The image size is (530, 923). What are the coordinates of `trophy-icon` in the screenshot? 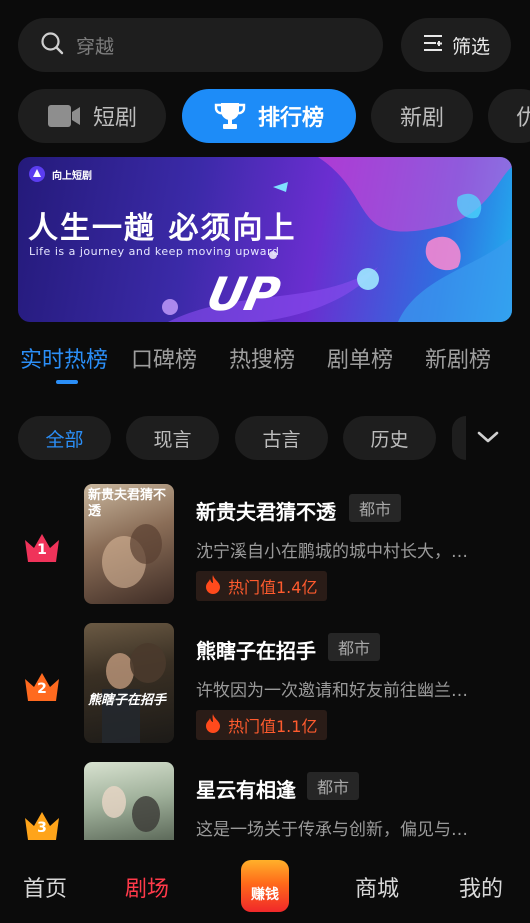 It's located at (230, 116).